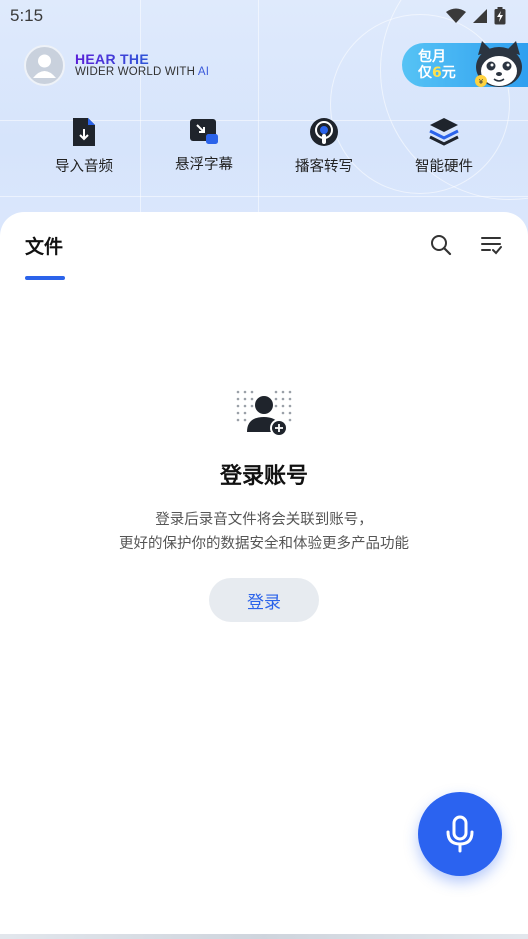 The width and height of the screenshot is (528, 939). Describe the element at coordinates (264, 16) in the screenshot. I see `status-bar: 5:15` at that location.